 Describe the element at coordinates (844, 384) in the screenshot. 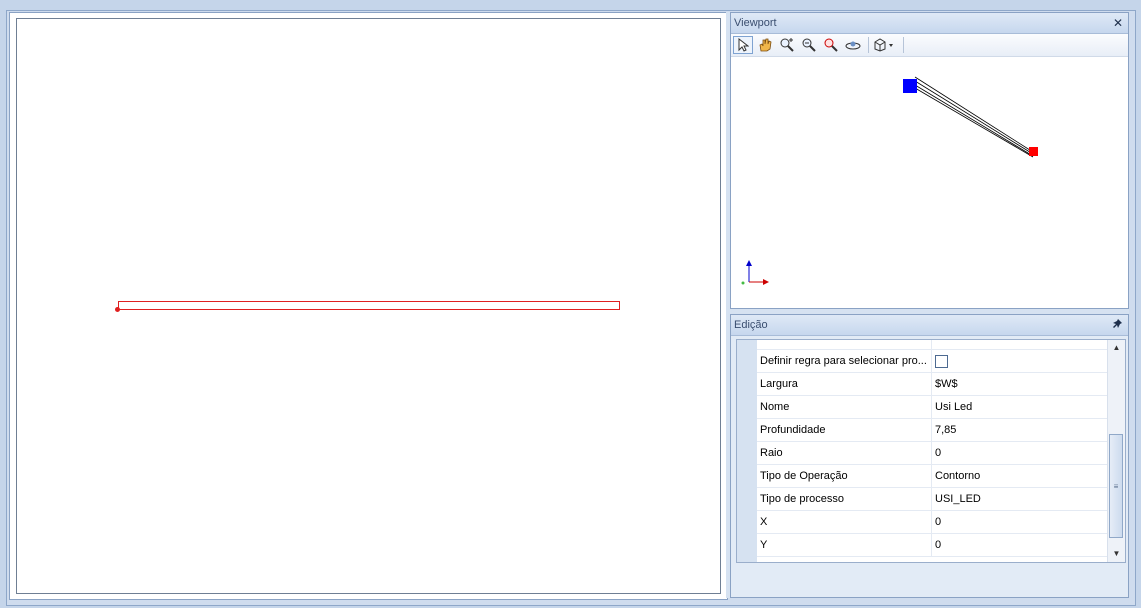

I see `property-name: Largura` at that location.